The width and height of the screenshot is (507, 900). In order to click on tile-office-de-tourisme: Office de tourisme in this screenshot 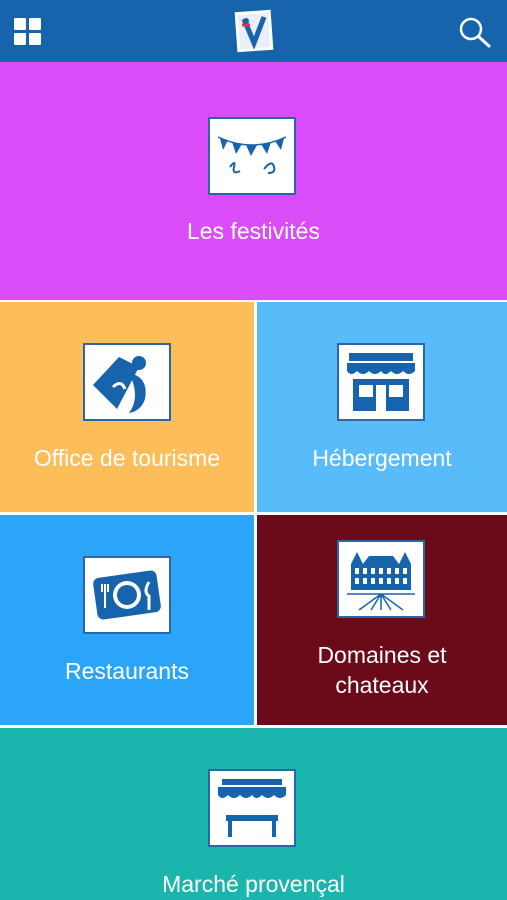, I will do `click(127, 407)`.